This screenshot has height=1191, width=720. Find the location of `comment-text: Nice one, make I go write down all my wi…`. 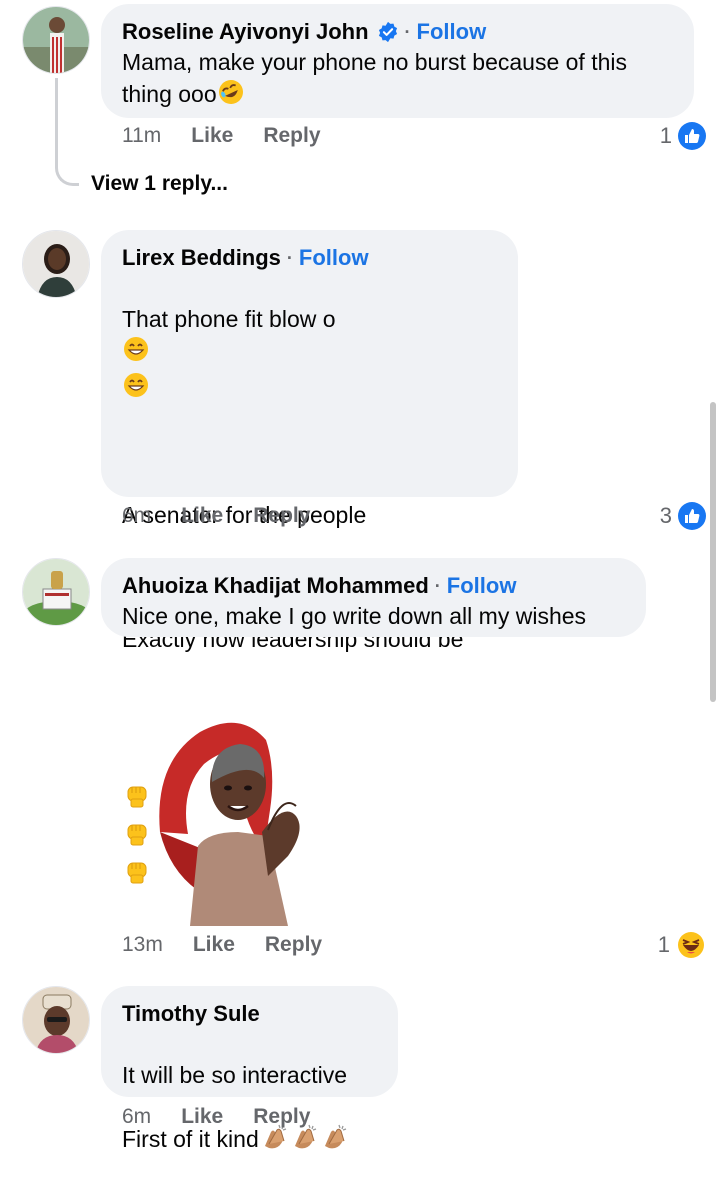

comment-text: Nice one, make I go write down all my wi… is located at coordinates (354, 616).